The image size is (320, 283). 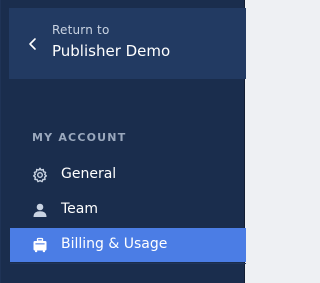 I want to click on gear-icon, so click(x=40, y=175).